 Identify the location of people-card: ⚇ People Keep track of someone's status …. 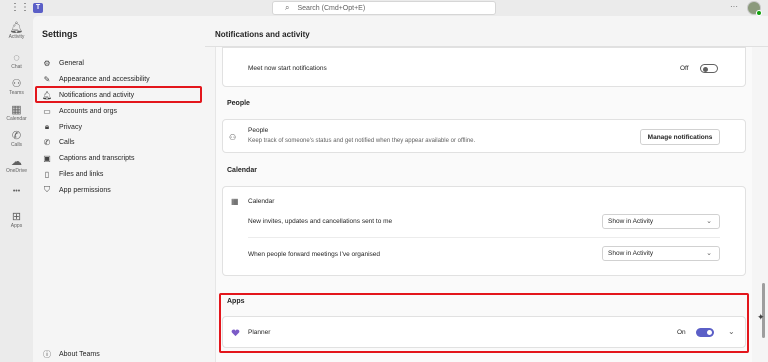
(484, 136).